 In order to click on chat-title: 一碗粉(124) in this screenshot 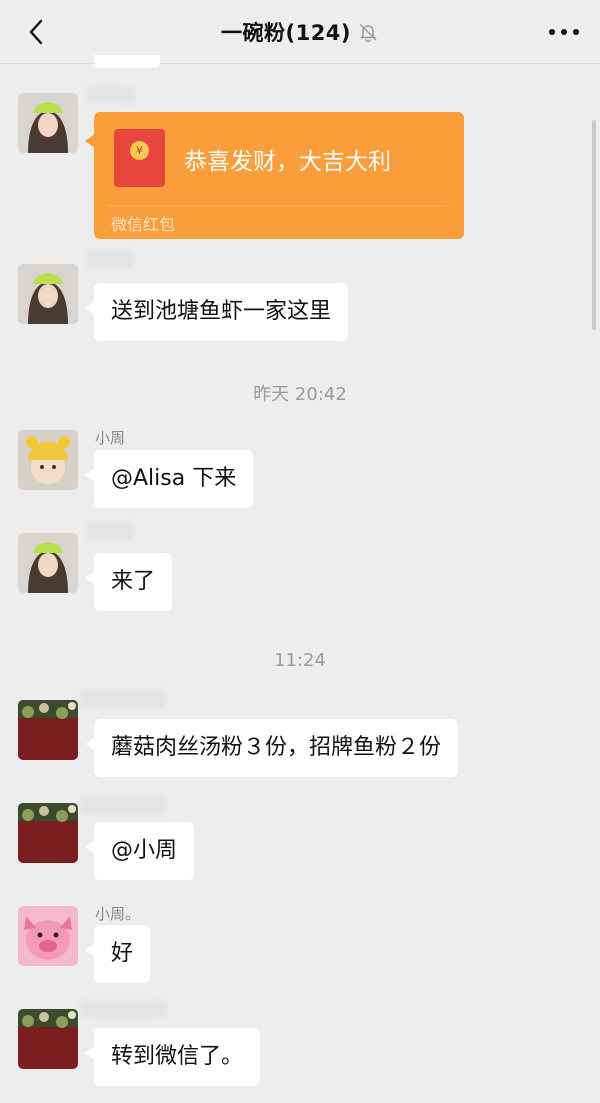, I will do `click(286, 32)`.